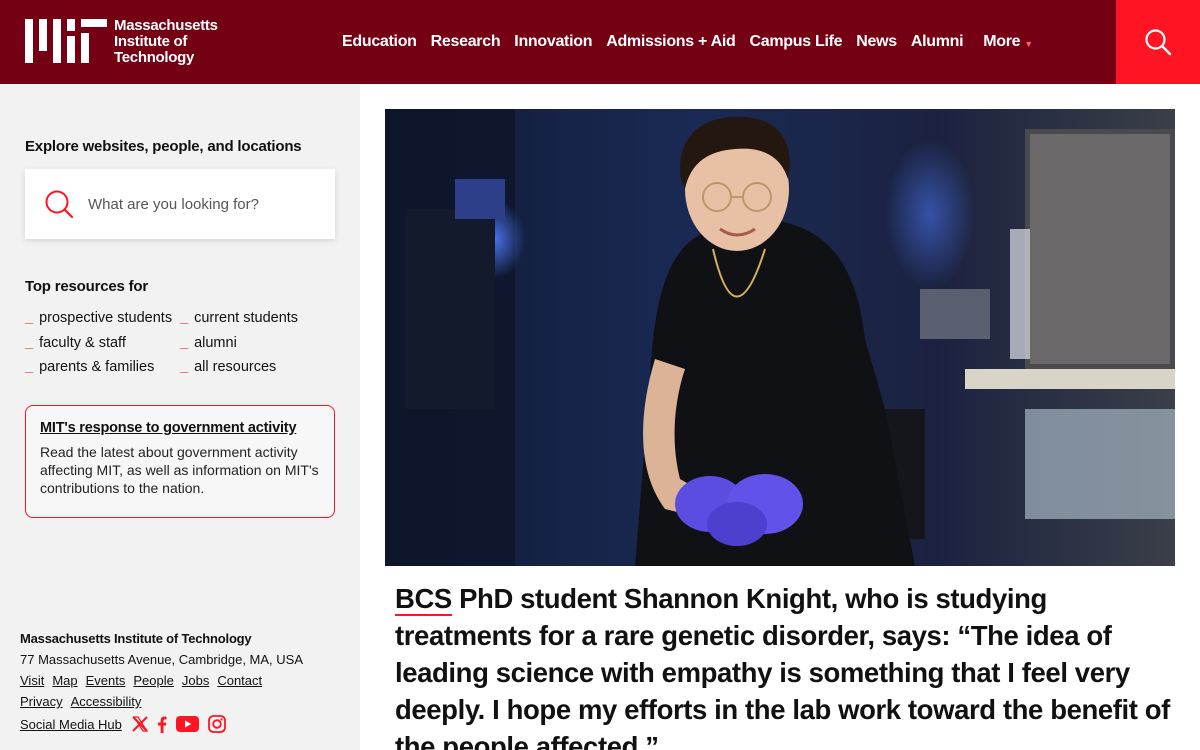 The image size is (1200, 750). What do you see at coordinates (87, 286) in the screenshot?
I see `top-resources-title: Top resources for` at bounding box center [87, 286].